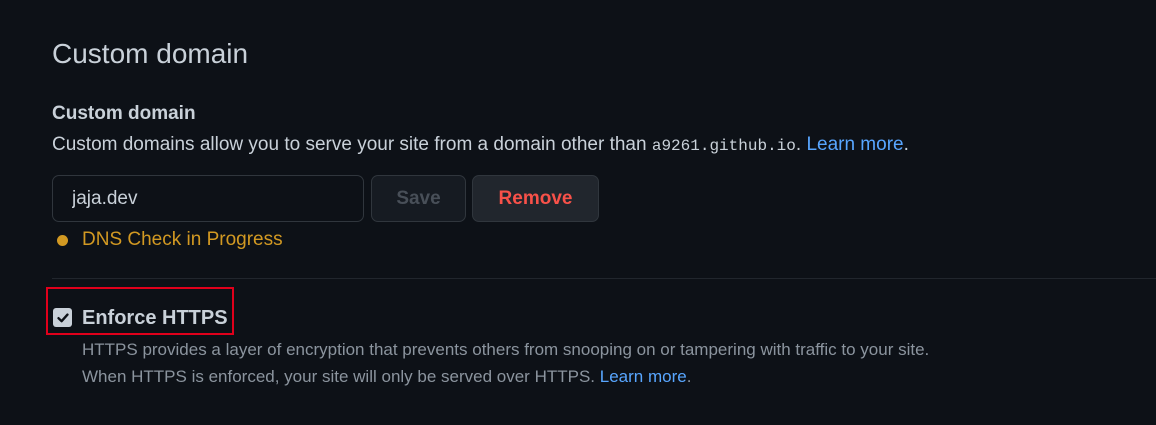  Describe the element at coordinates (155, 318) in the screenshot. I see `enforce-https-label: Enforce HTTPS` at that location.